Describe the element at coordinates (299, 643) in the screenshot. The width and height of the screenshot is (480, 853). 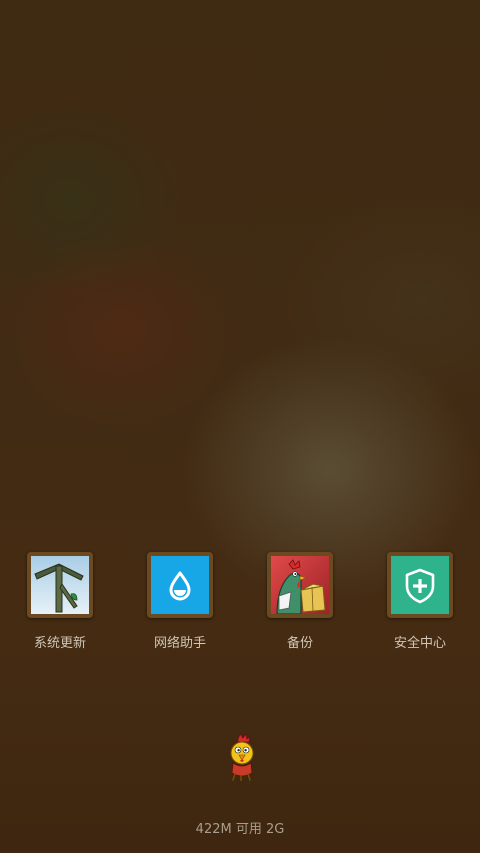
I see `app-label-backup: 备份` at that location.